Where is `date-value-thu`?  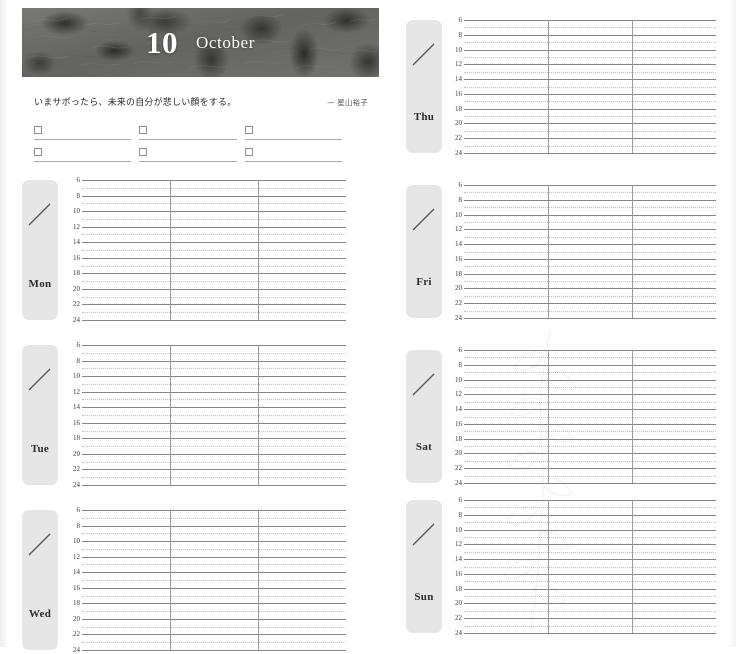
date-value-thu is located at coordinates (415, 35).